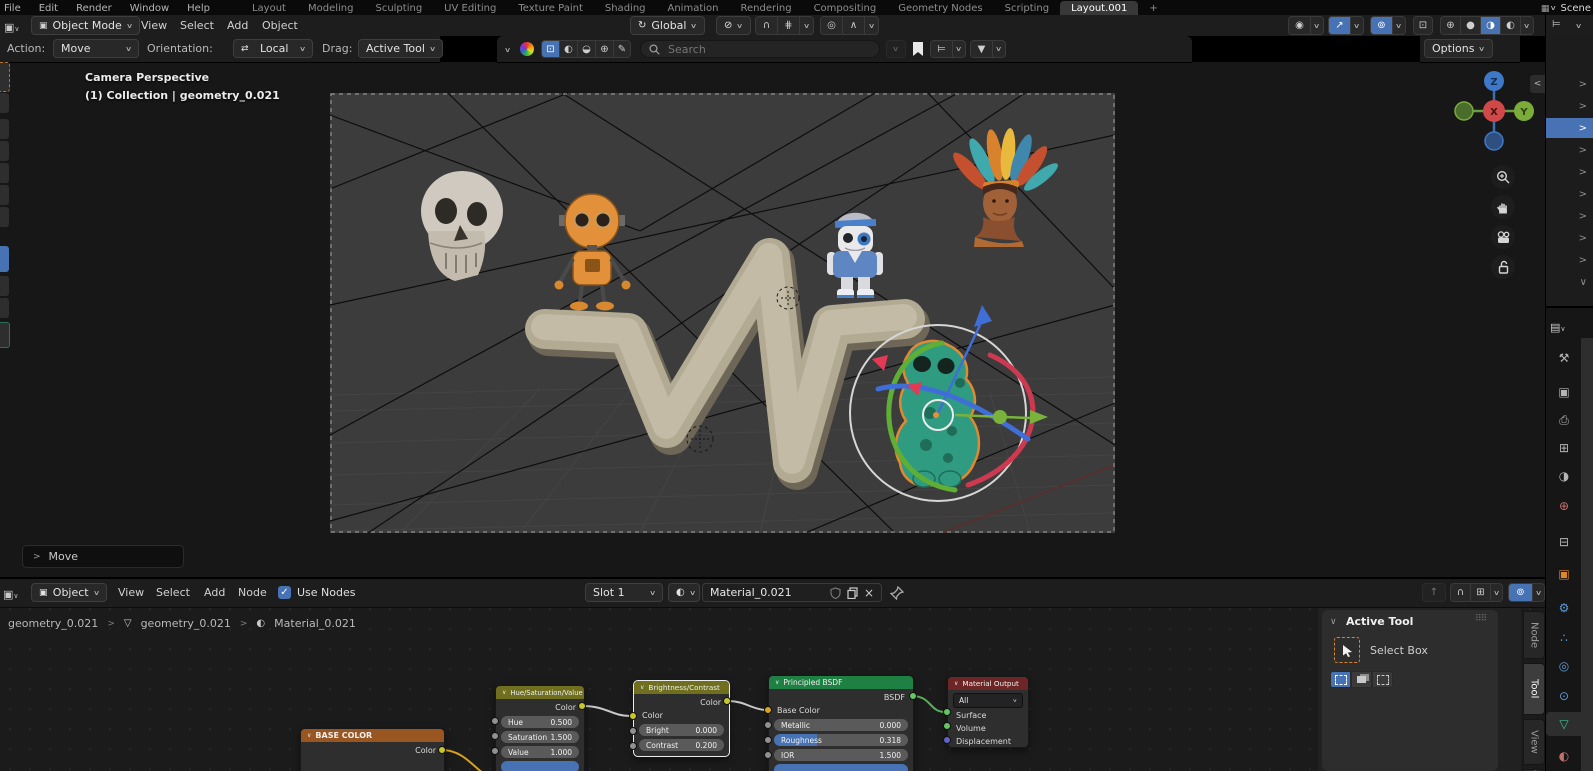  Describe the element at coordinates (1564, 476) in the screenshot. I see `properties-tab-scene: ◑` at that location.